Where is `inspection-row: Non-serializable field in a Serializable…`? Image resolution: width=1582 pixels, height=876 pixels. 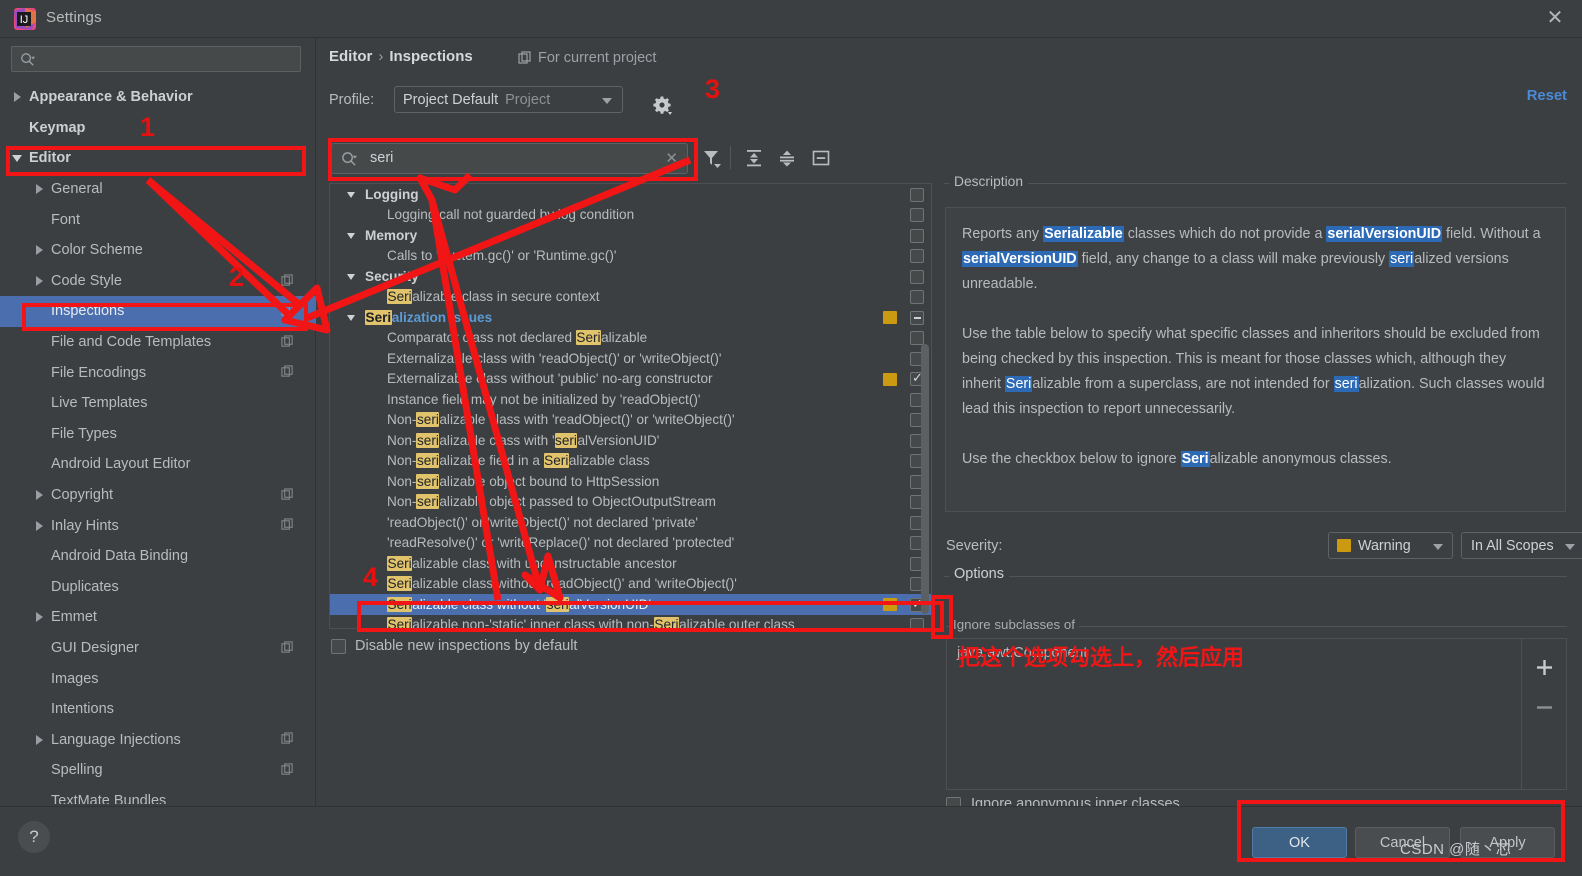
inspection-row: Non-serializable field in a Serializable… is located at coordinates (630, 461).